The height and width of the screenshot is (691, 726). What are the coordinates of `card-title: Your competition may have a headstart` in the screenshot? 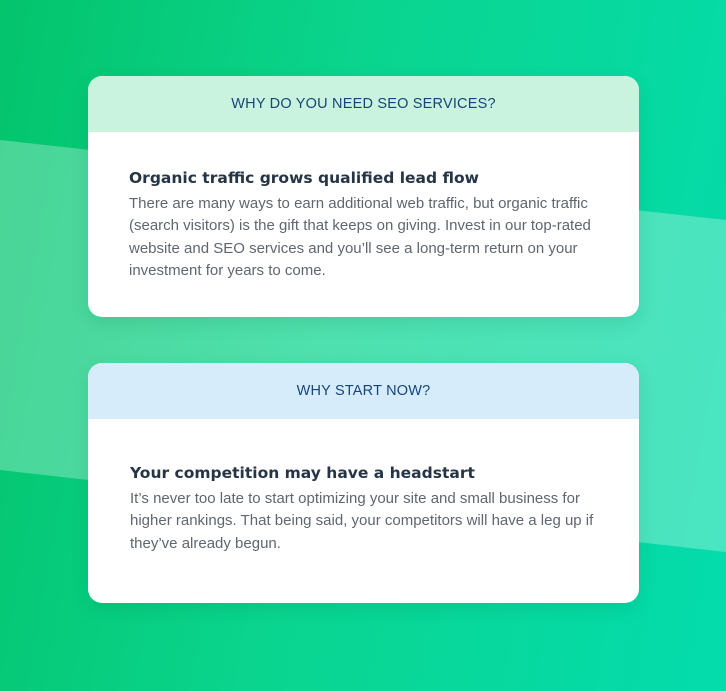 It's located at (302, 473).